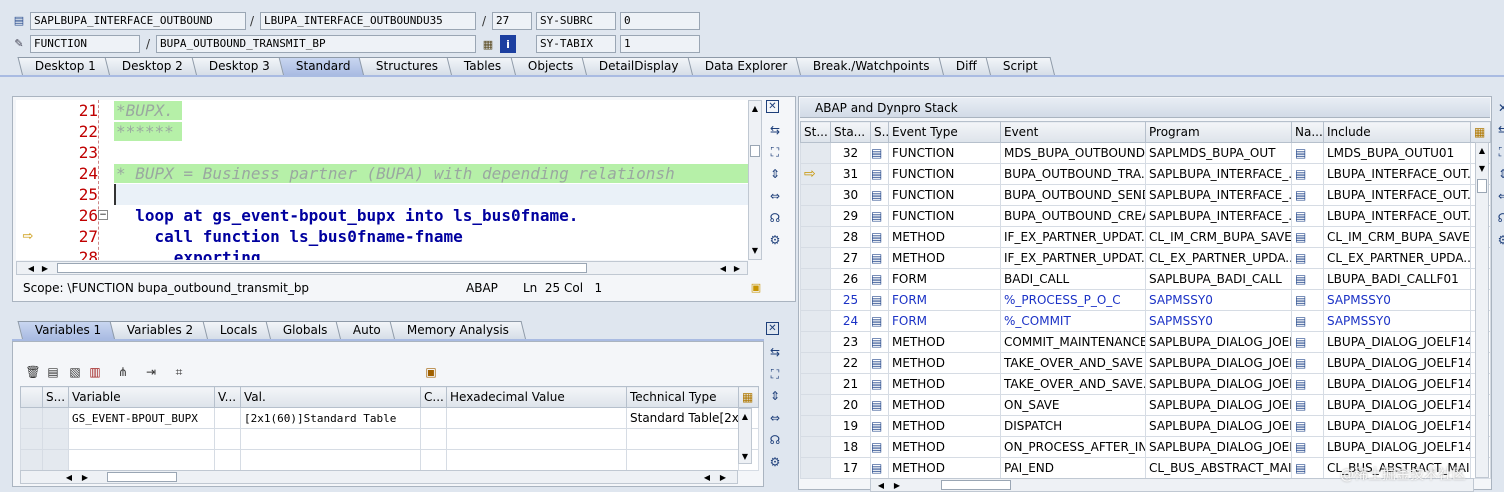 This screenshot has height=492, width=1504. I want to click on stack-column-header: Program, so click(1218, 132).